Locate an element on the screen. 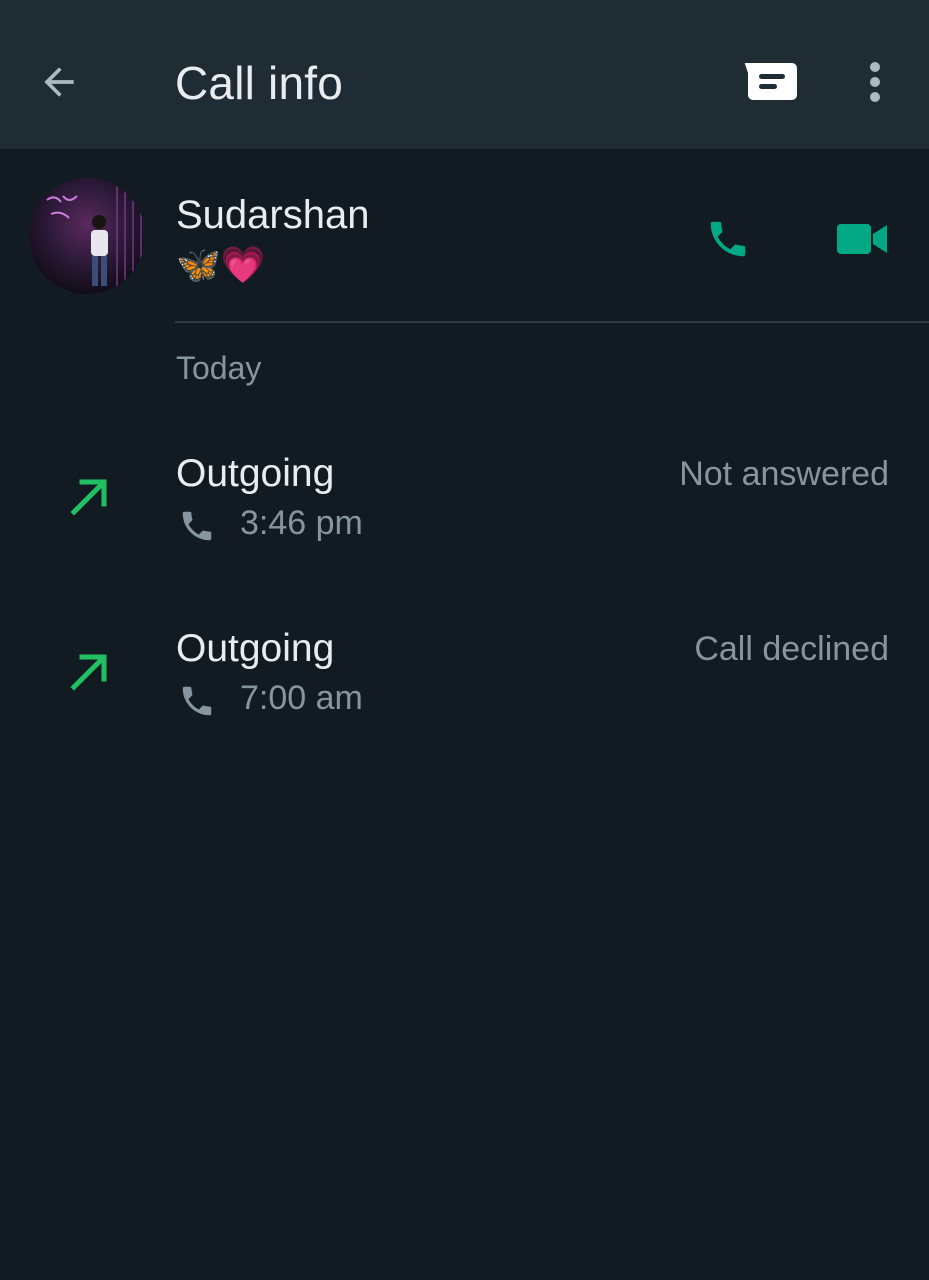 The width and height of the screenshot is (929, 1280). more-options-button is located at coordinates (875, 82).